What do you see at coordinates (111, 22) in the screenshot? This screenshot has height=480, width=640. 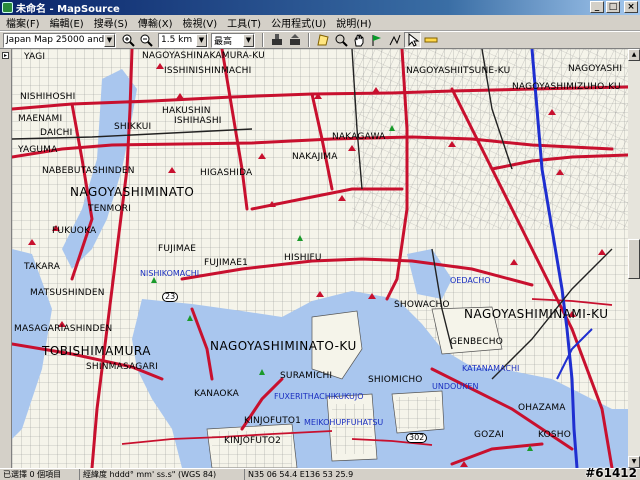 I see `menu-find: 搜尋(S)` at bounding box center [111, 22].